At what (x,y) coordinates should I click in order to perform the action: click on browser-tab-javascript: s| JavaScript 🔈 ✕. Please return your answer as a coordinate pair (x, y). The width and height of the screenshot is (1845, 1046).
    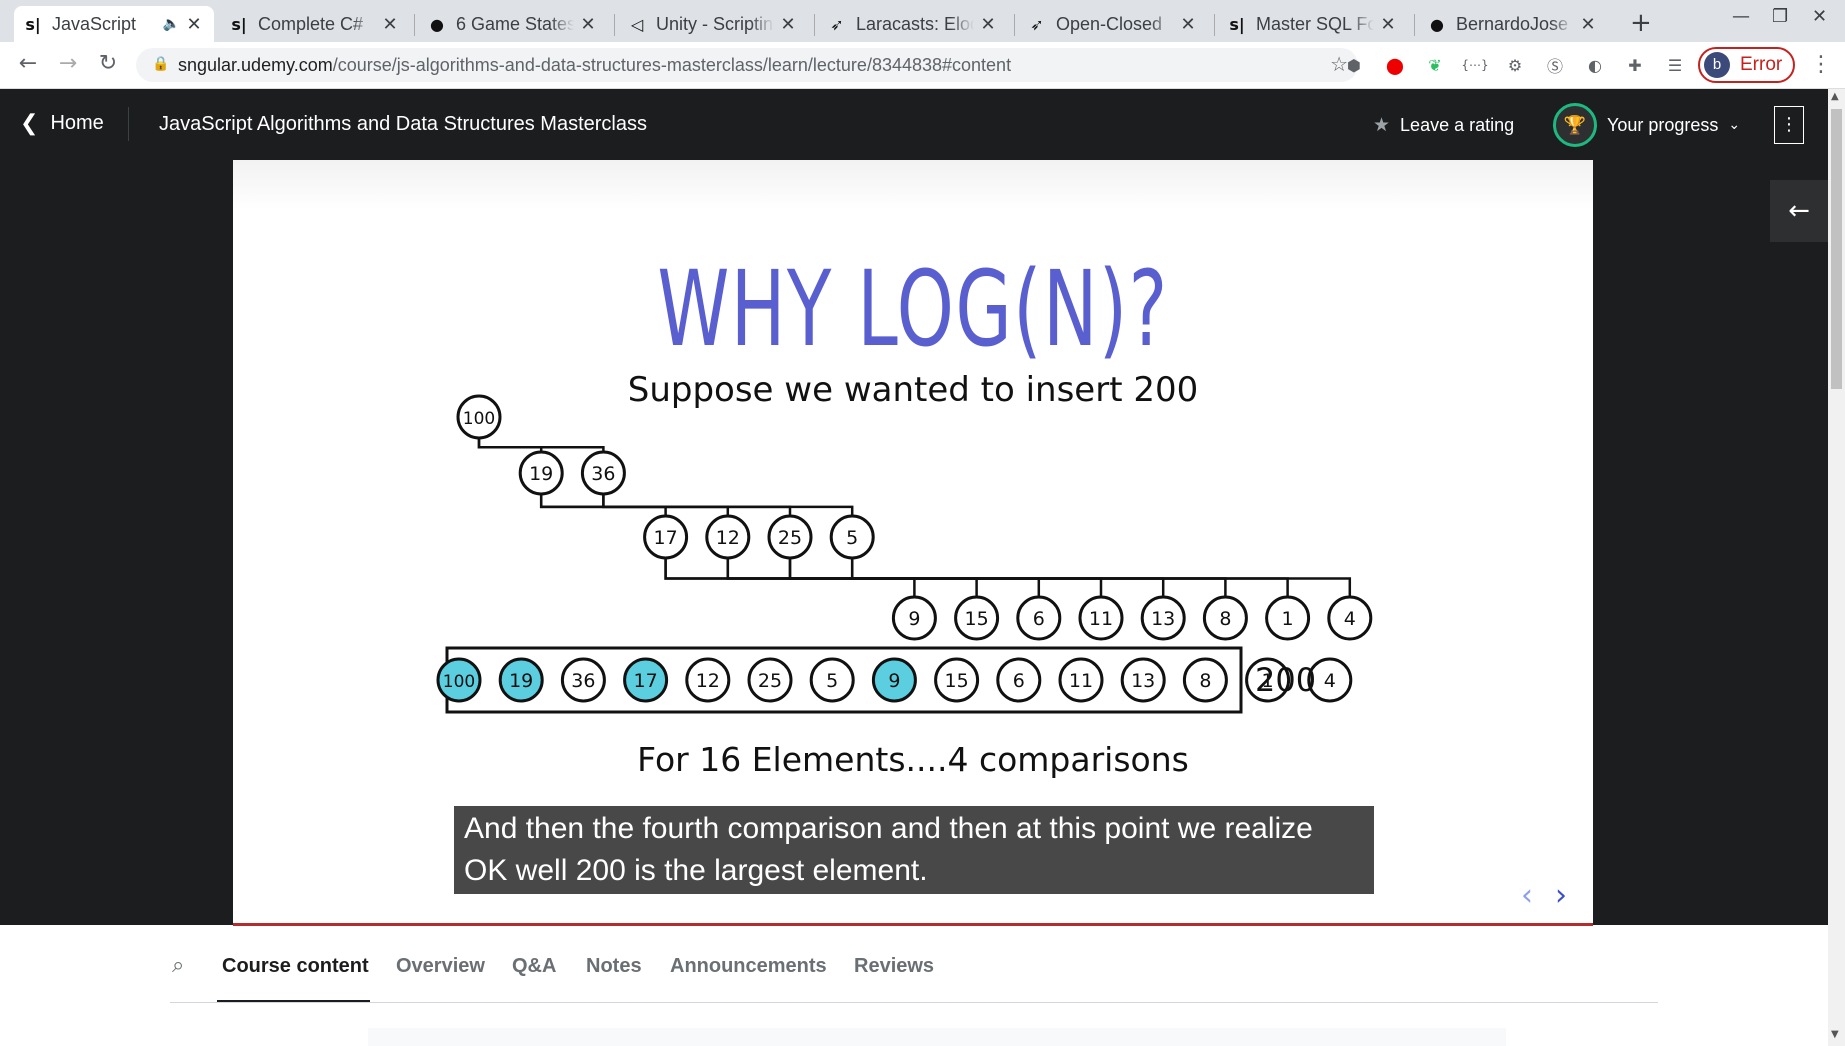
    Looking at the image, I should click on (114, 24).